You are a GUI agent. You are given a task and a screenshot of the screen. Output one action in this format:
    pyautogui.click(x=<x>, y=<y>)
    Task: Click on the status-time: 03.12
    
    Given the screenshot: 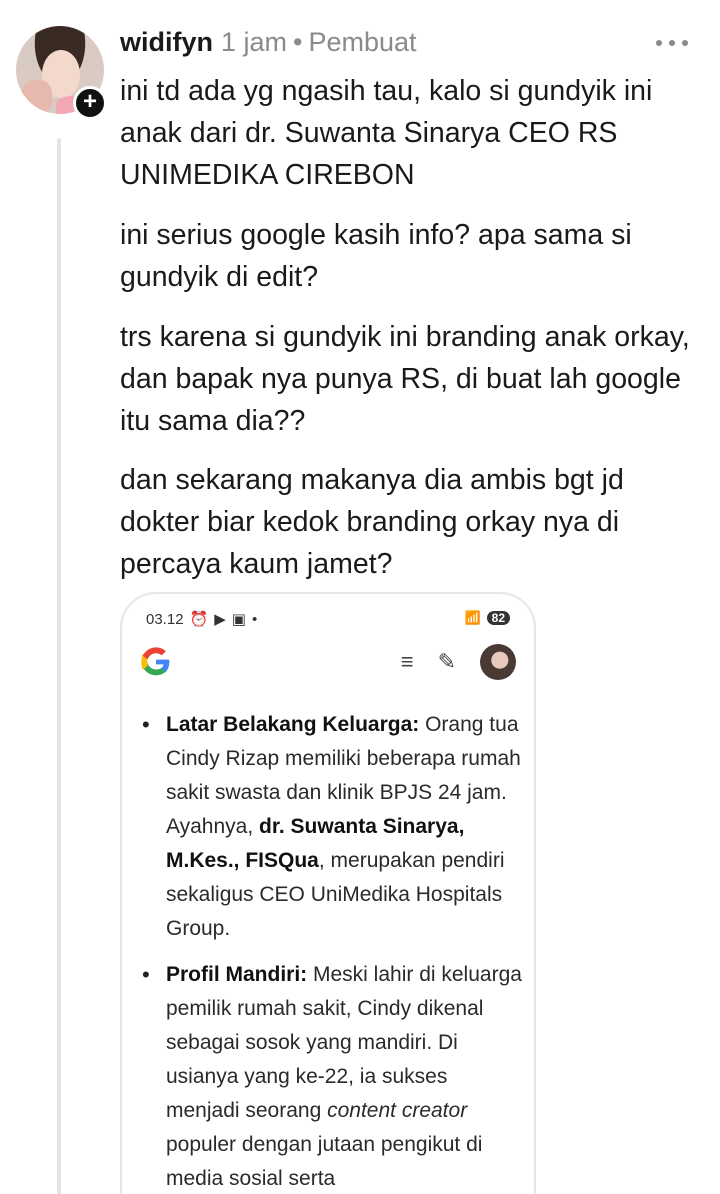 What is the action you would take?
    pyautogui.click(x=165, y=619)
    